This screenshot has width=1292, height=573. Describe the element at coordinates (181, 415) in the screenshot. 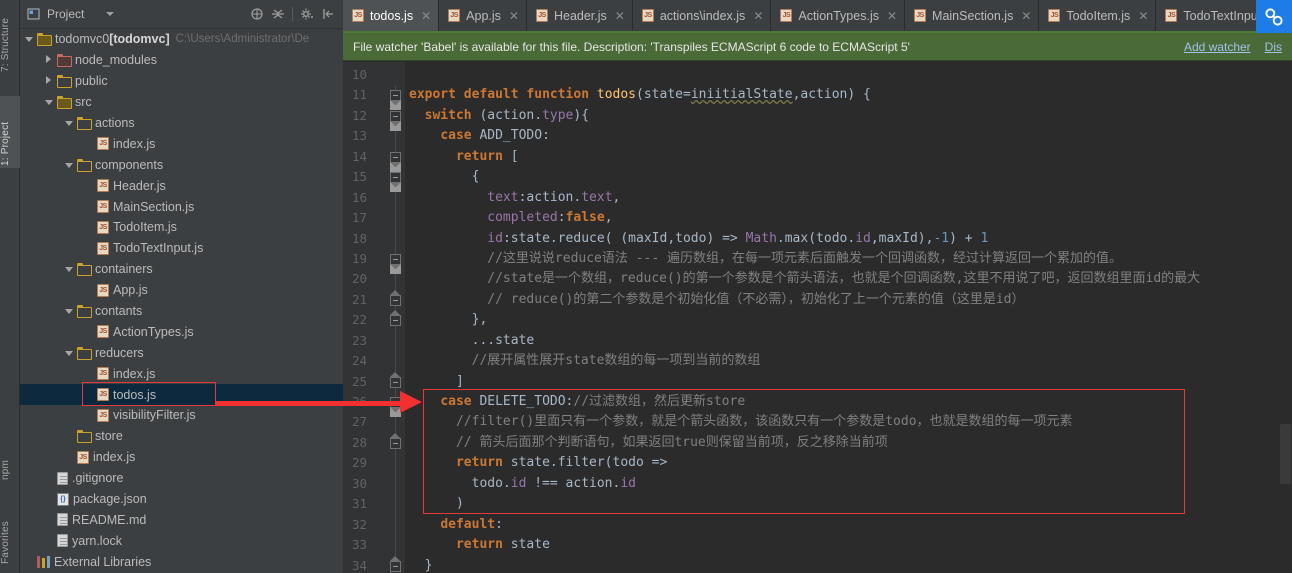

I see `tree-item-visibilityfilter-js: visibilityFilter.js` at that location.